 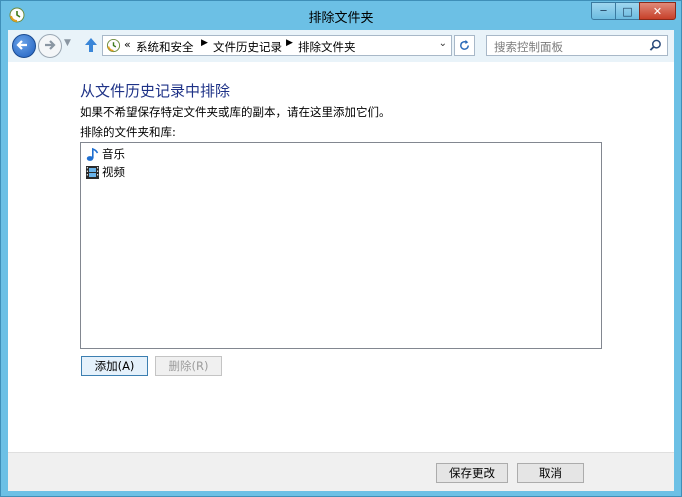 What do you see at coordinates (577, 45) in the screenshot?
I see `search-box: 搜索控制面板` at bounding box center [577, 45].